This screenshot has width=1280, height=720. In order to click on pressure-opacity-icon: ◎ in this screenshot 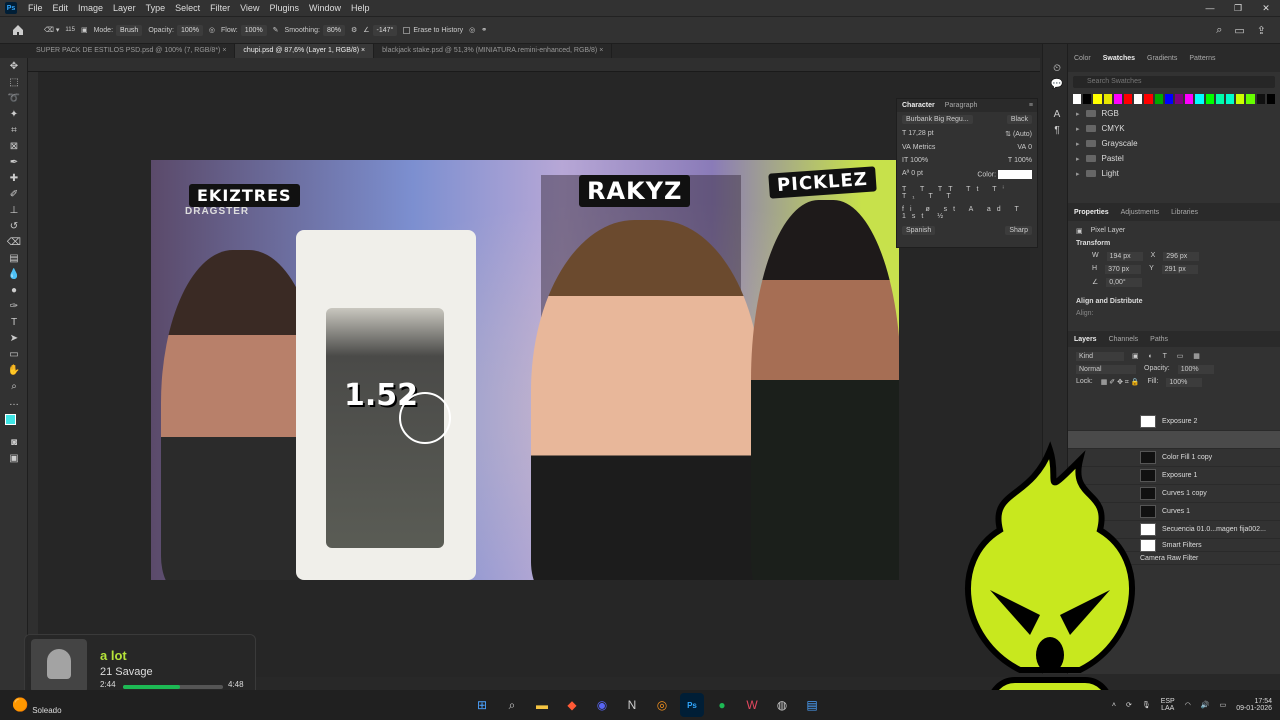, I will do `click(212, 30)`.